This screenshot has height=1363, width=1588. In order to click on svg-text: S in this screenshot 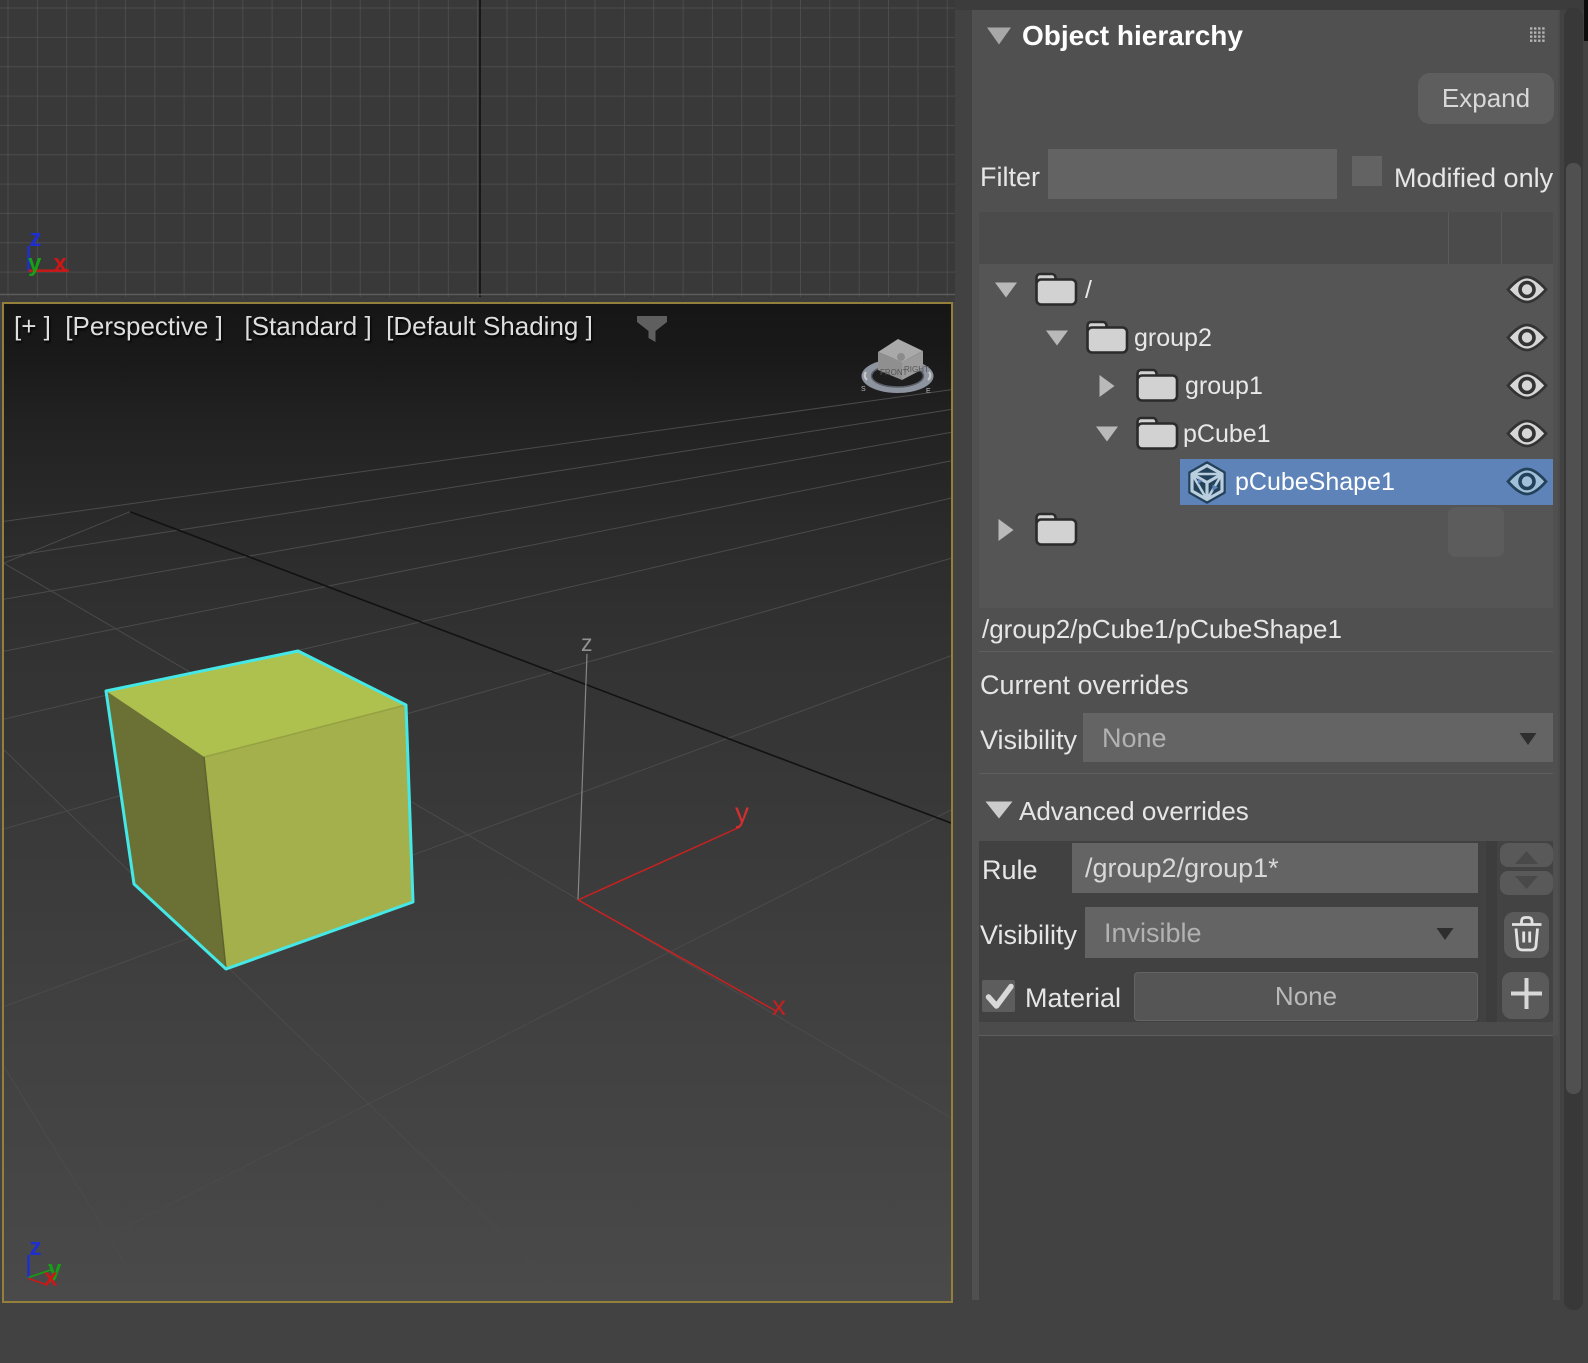, I will do `click(863, 389)`.